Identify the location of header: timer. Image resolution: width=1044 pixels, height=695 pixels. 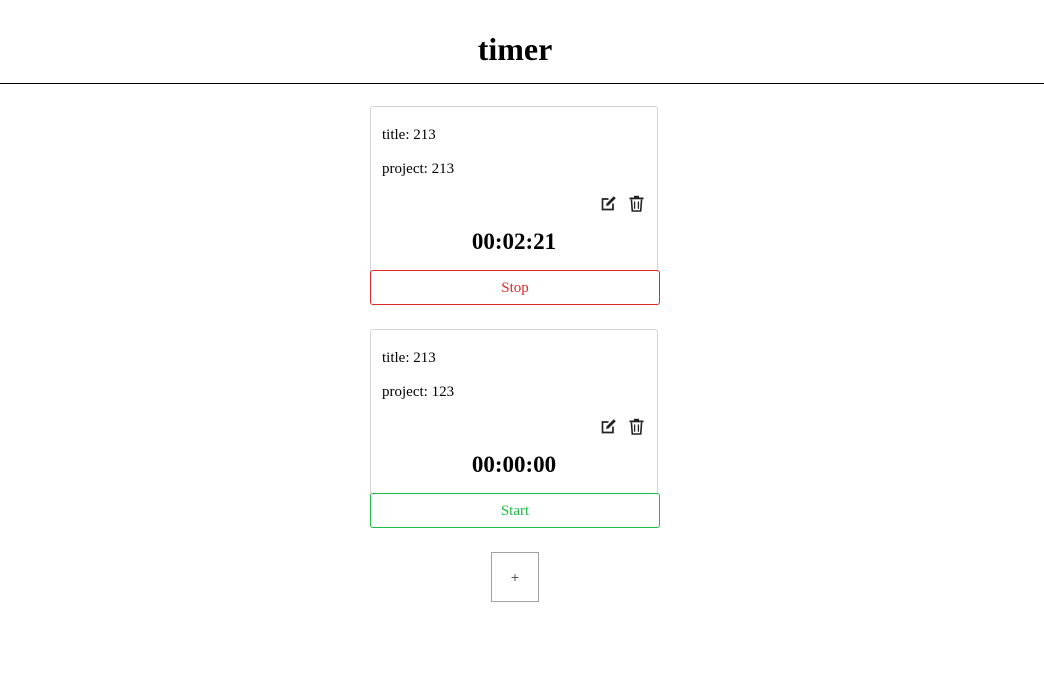
(522, 42).